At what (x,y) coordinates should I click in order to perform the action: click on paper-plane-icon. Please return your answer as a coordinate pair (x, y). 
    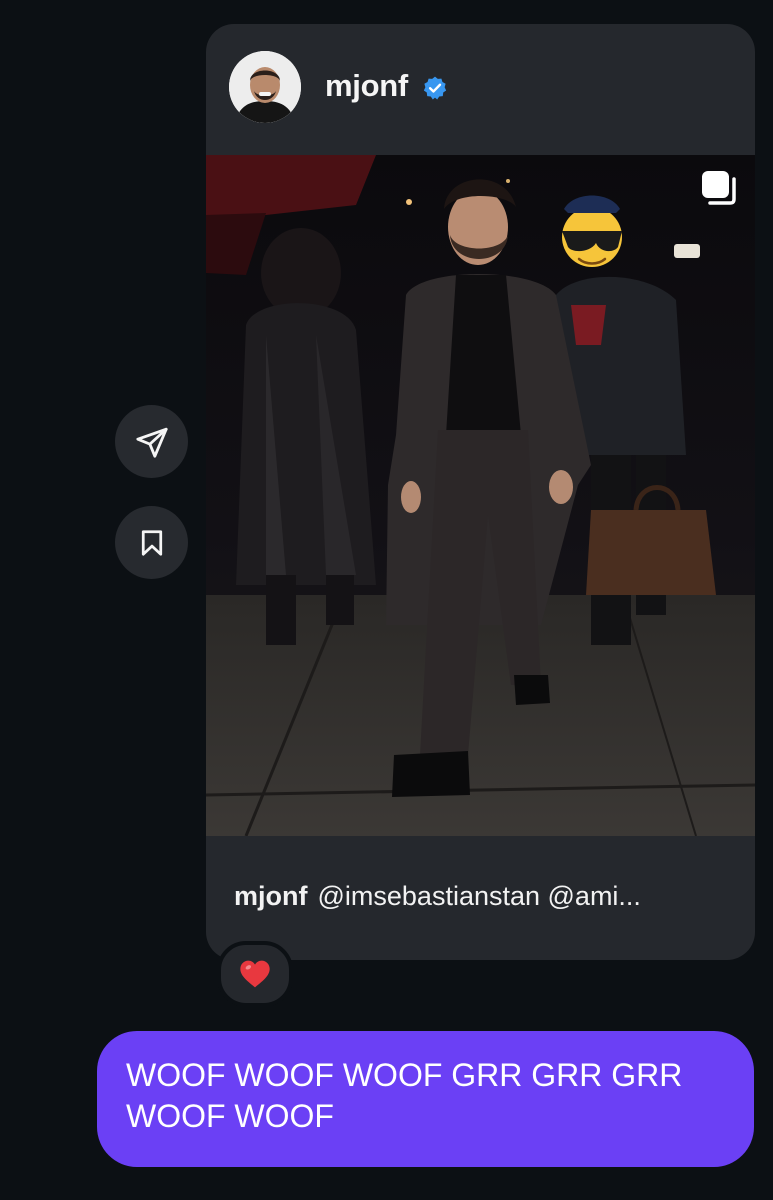
    Looking at the image, I should click on (151, 442).